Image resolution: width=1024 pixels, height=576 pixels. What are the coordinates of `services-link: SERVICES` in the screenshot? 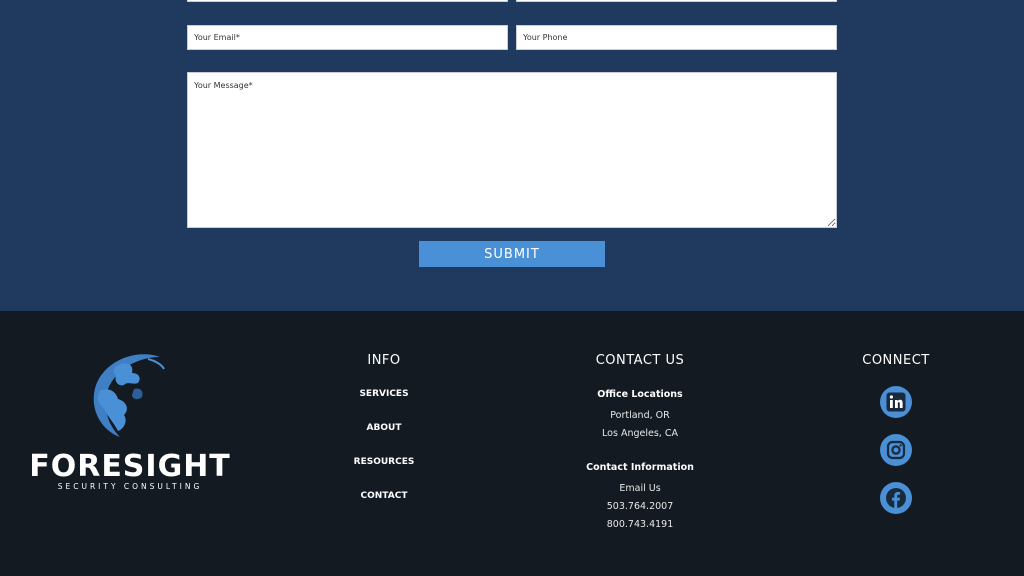 It's located at (383, 394).